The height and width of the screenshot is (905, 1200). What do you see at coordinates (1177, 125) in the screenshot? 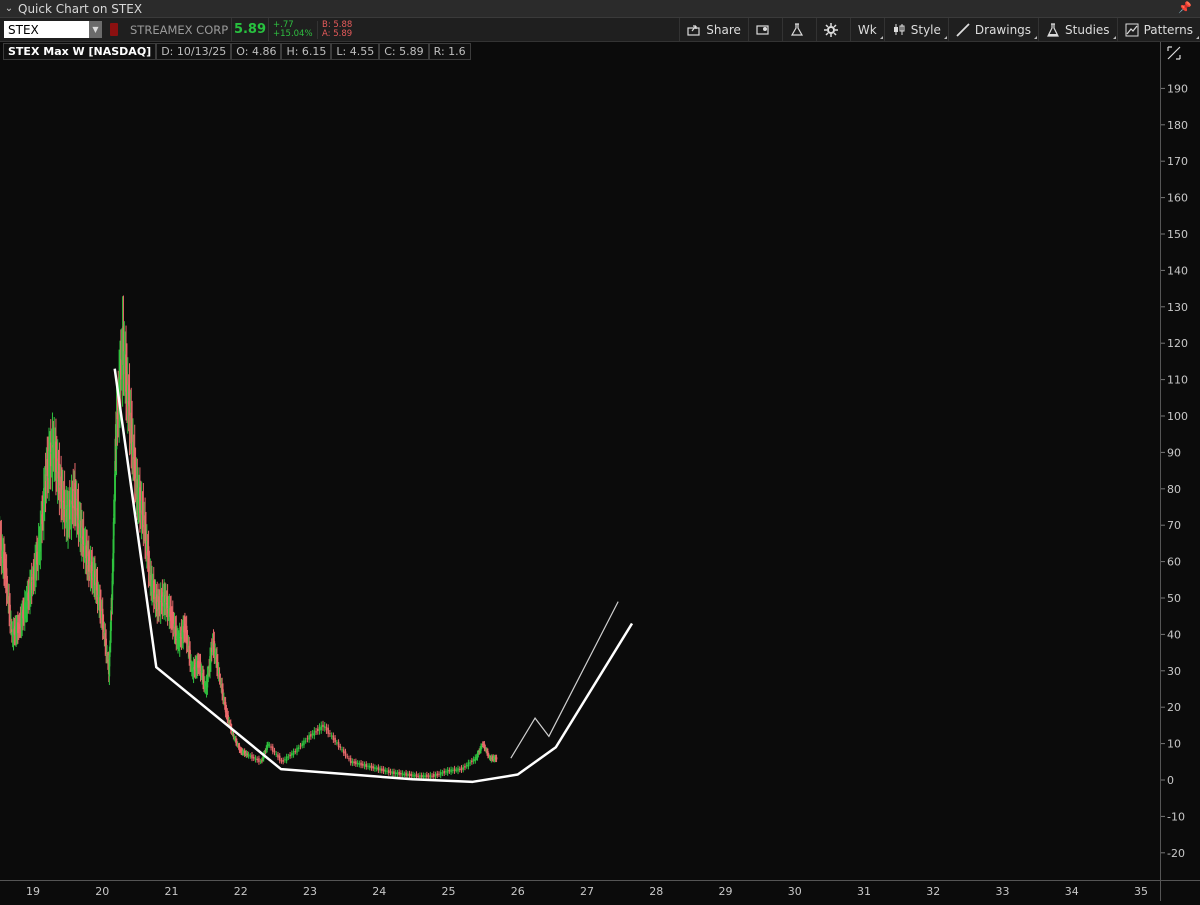
I see `price-tick-label: 180` at bounding box center [1177, 125].